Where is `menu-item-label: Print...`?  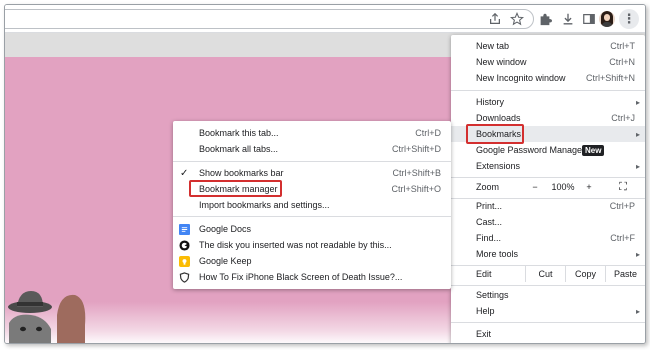
menu-item-label: Print... is located at coordinates (489, 206).